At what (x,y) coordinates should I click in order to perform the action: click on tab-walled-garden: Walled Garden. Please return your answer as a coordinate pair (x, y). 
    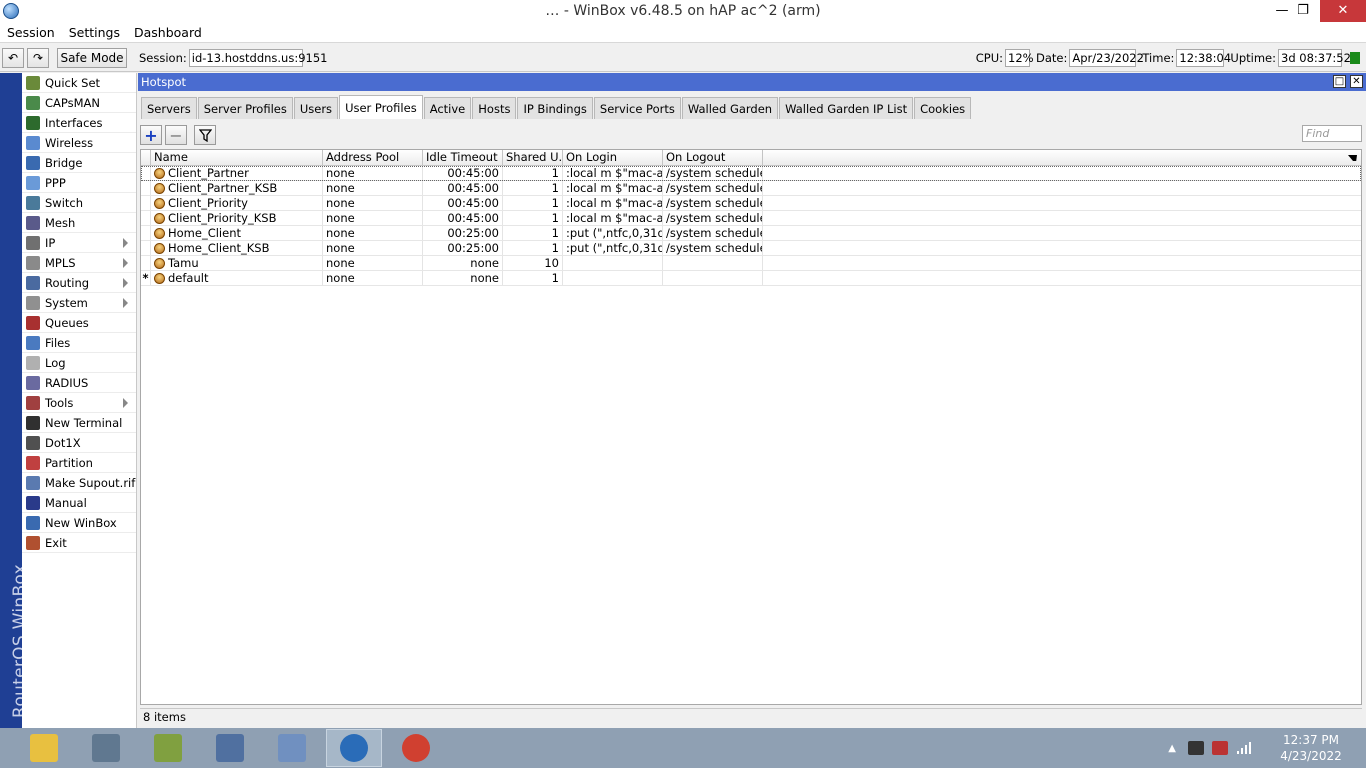
    Looking at the image, I should click on (730, 108).